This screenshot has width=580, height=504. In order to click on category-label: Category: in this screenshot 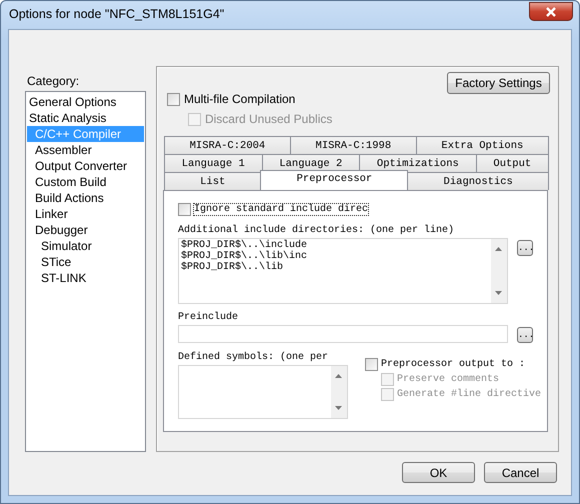, I will do `click(53, 81)`.